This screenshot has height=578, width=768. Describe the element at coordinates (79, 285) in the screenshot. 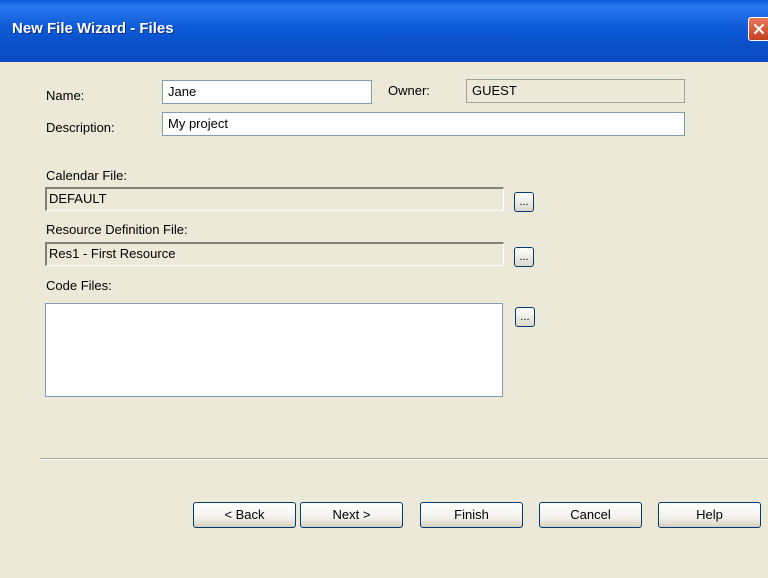

I see `code-files-label: Code Files:` at that location.